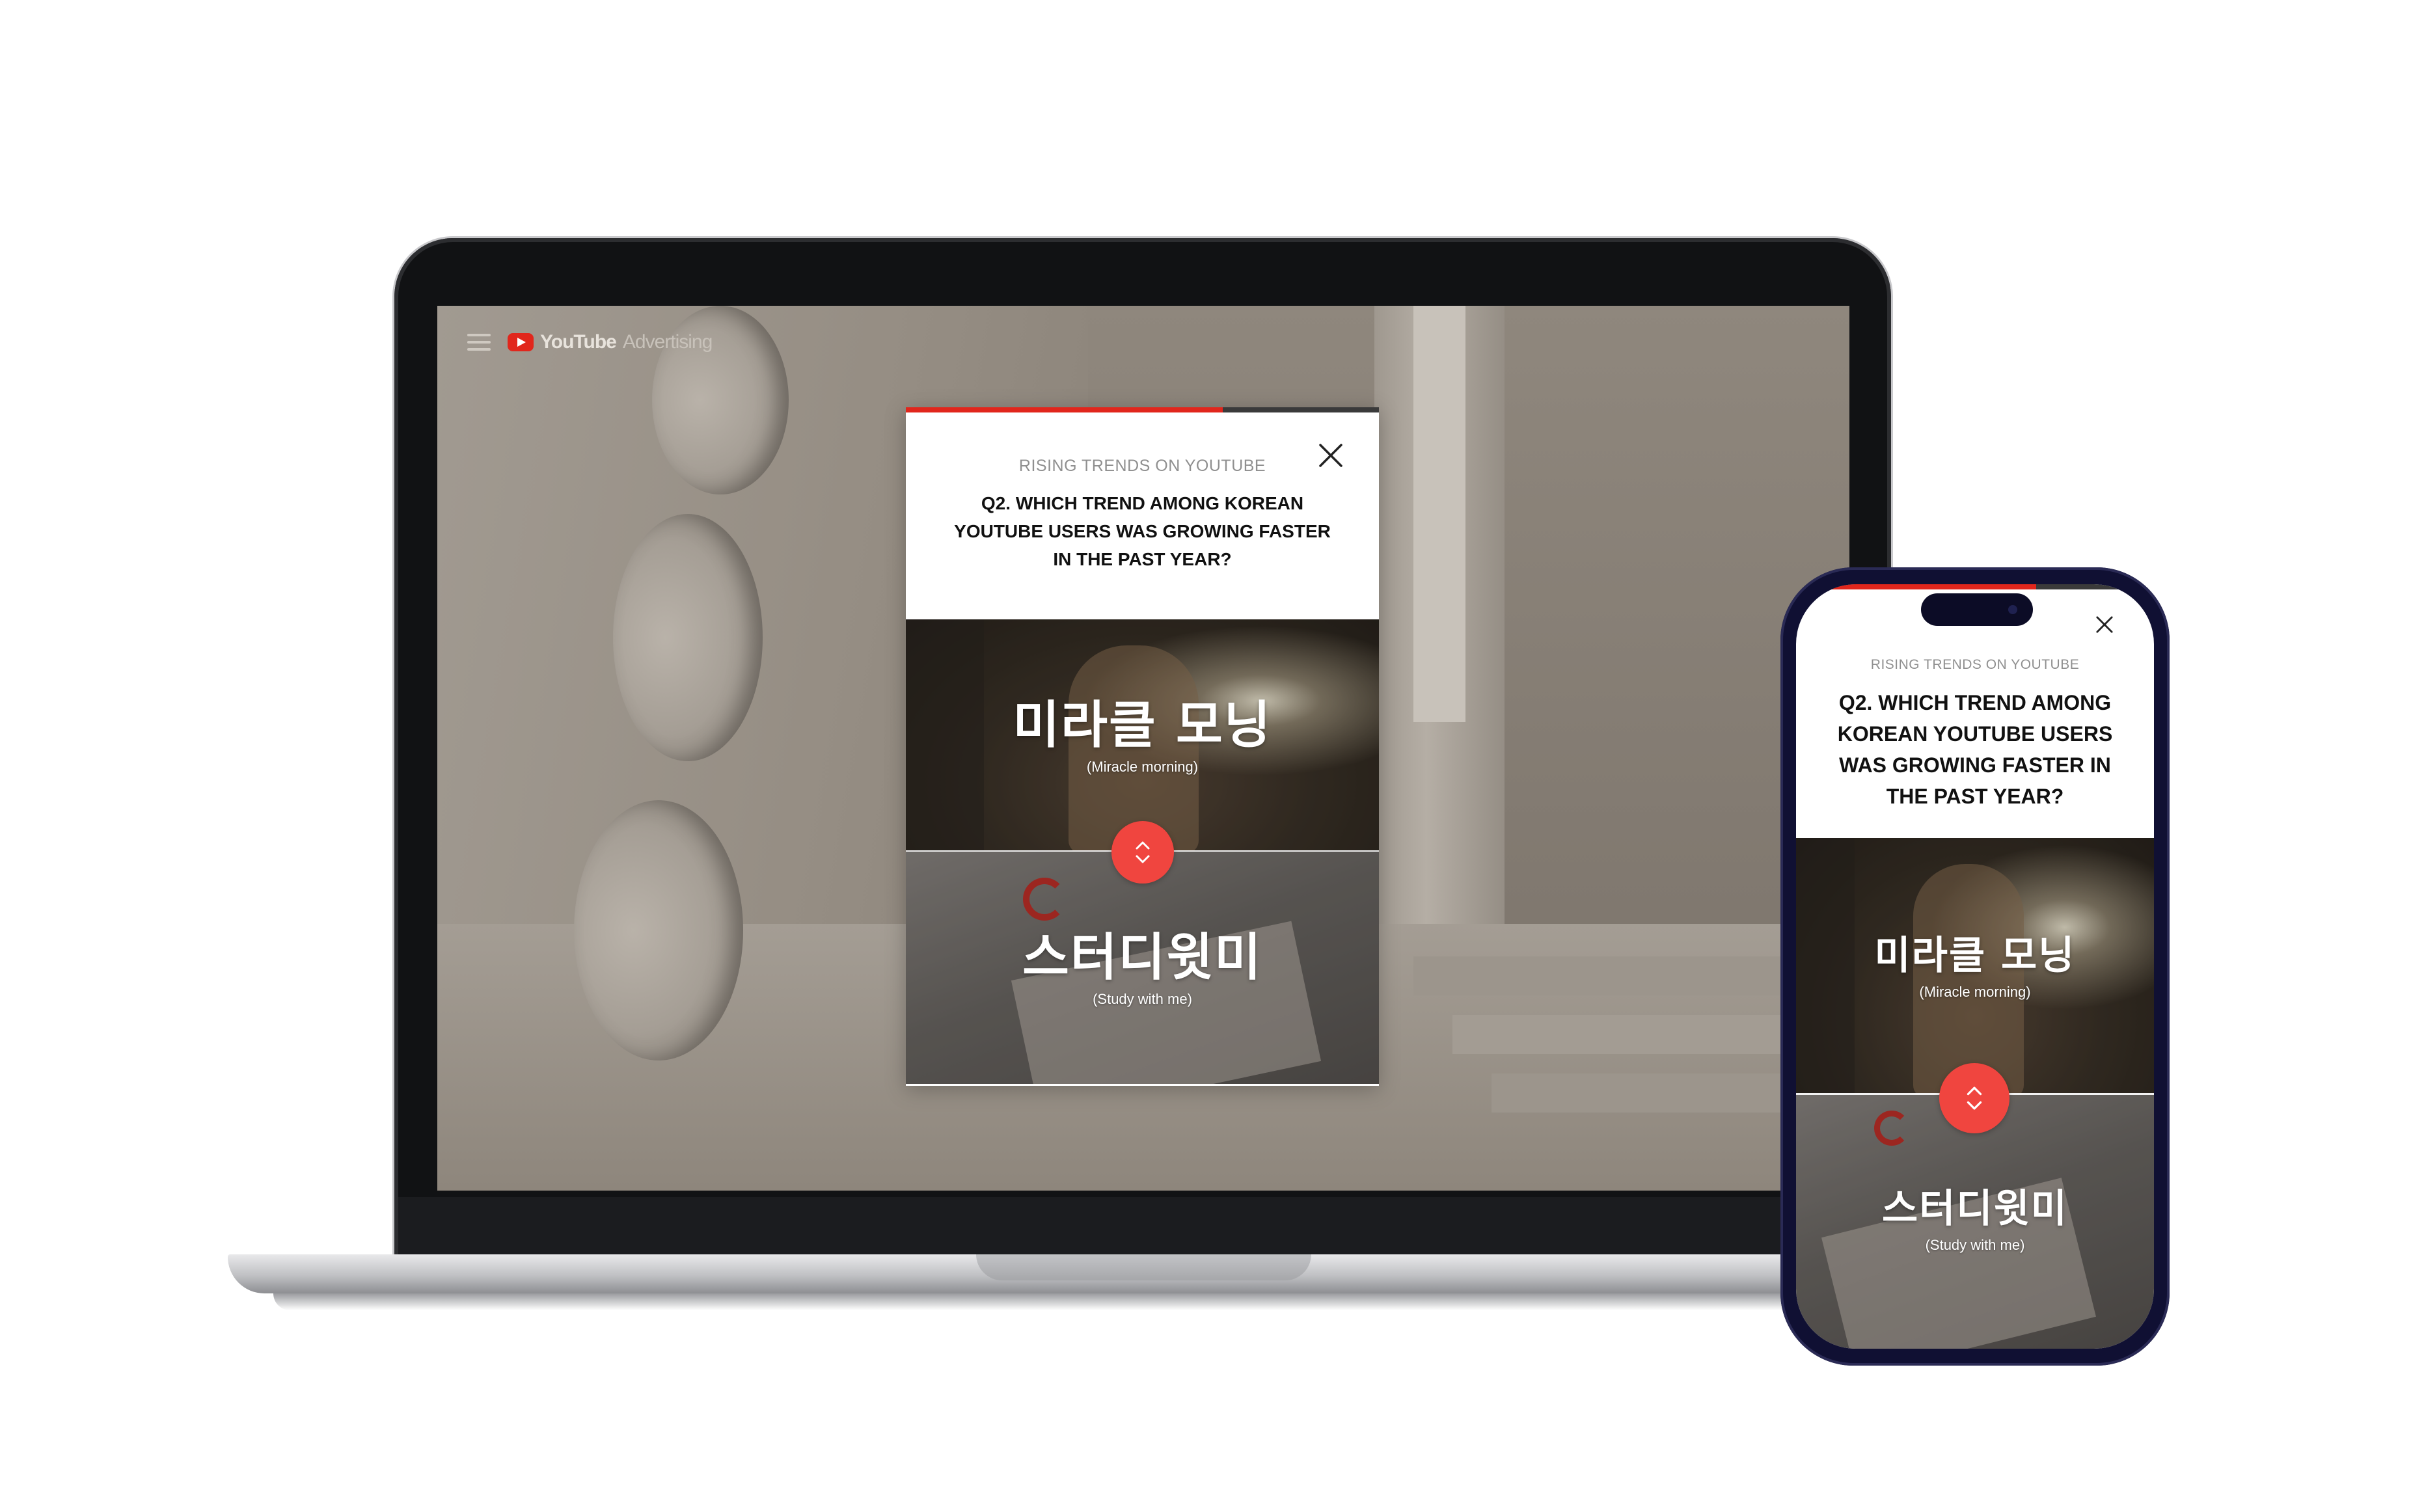 The image size is (2411, 1512). Describe the element at coordinates (2104, 624) in the screenshot. I see `close-icon` at that location.